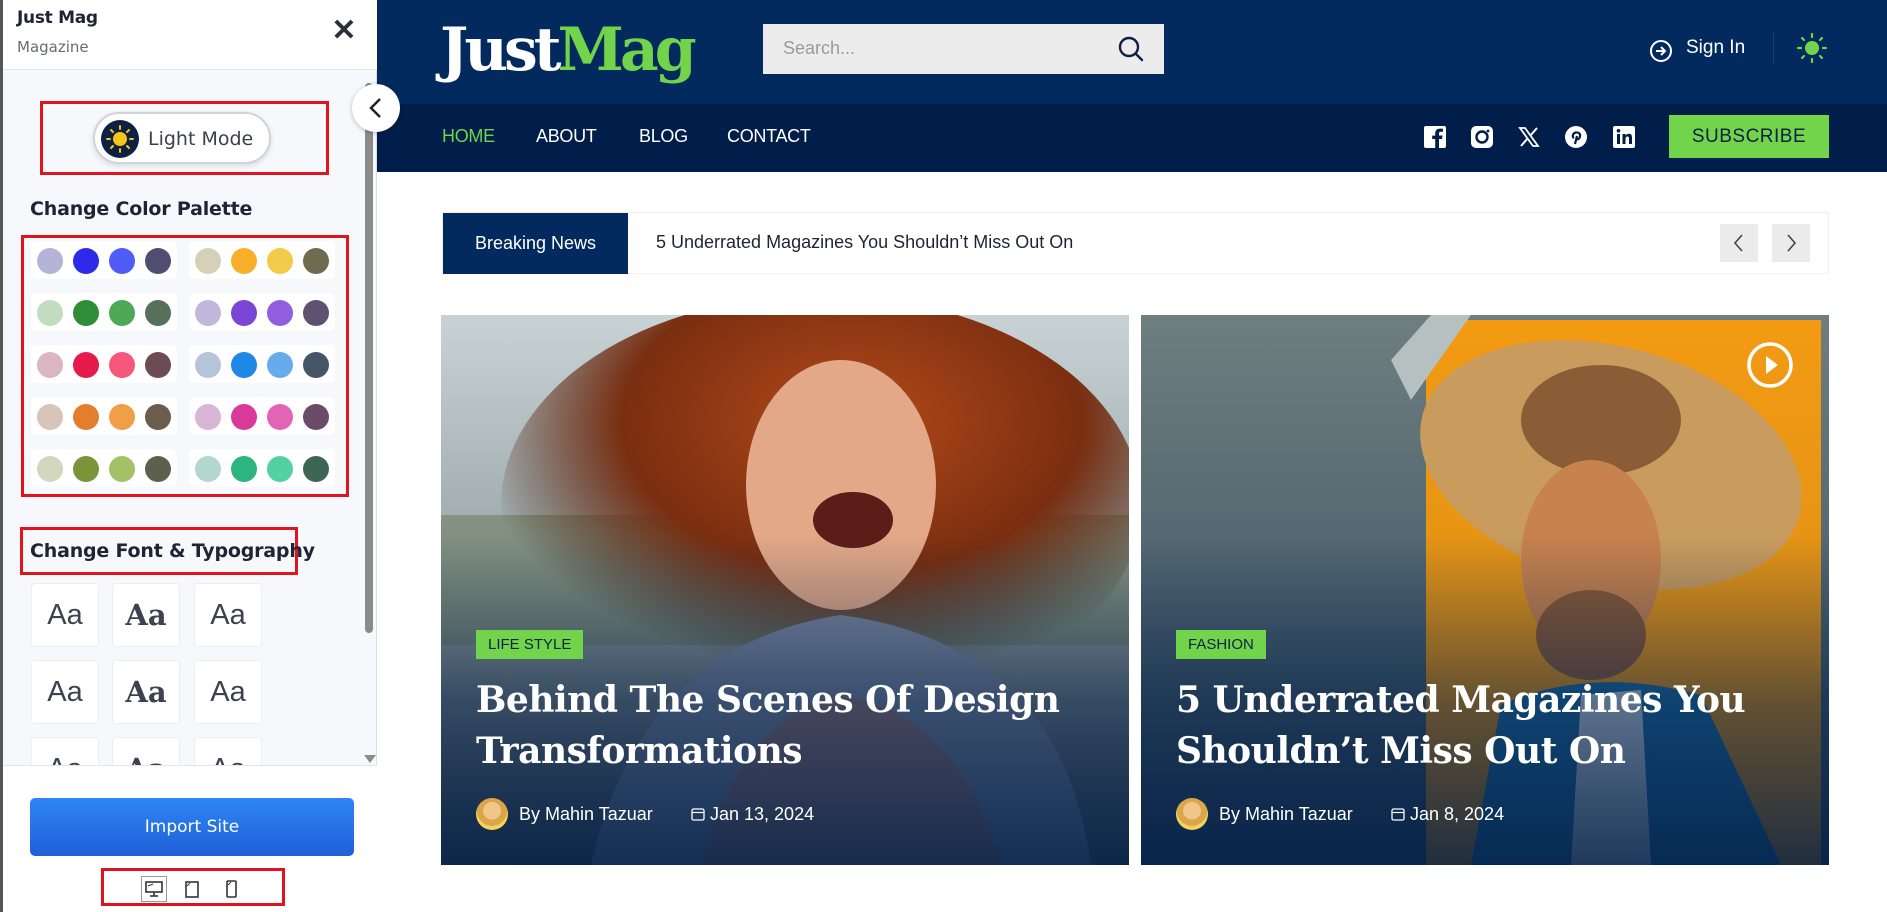 The width and height of the screenshot is (1887, 912). I want to click on ticker-next-button, so click(1791, 243).